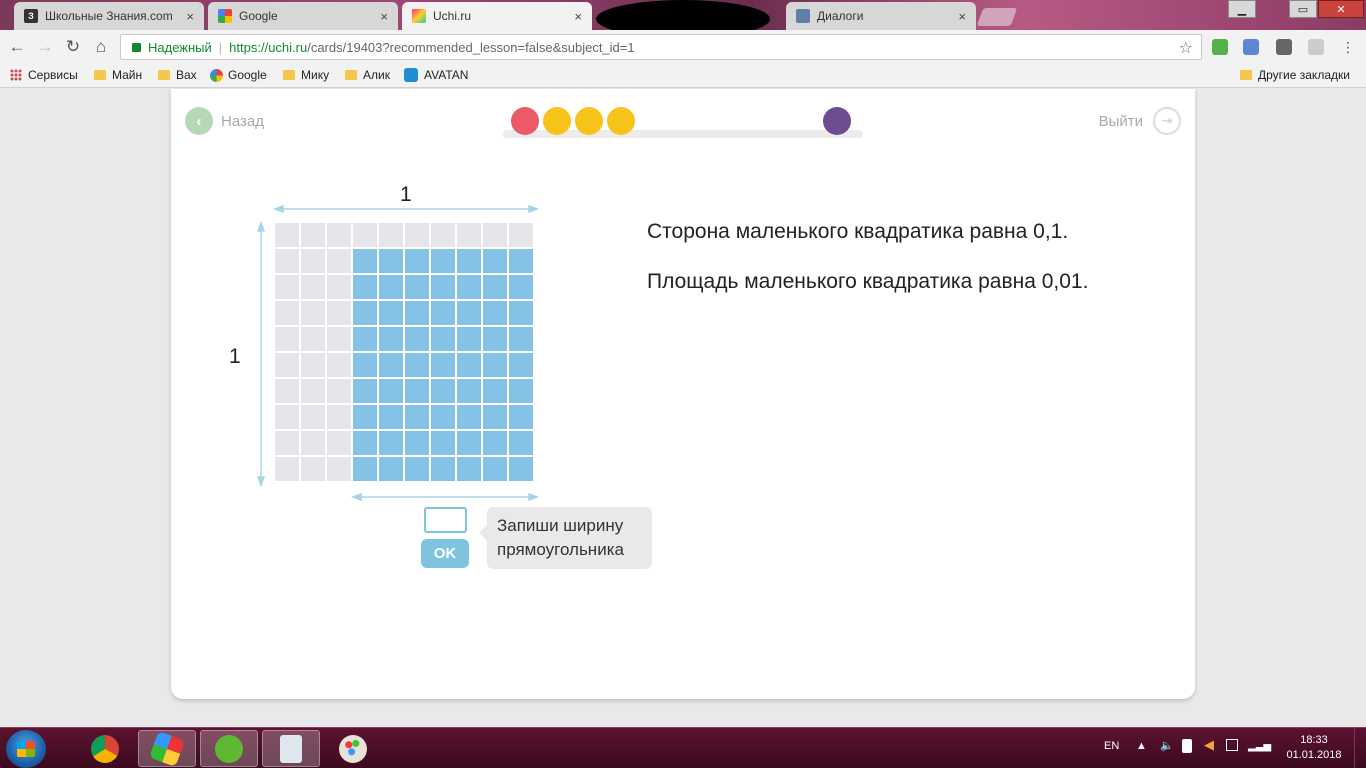 Image resolution: width=1366 pixels, height=768 pixels. Describe the element at coordinates (1141, 746) in the screenshot. I see `show-hidden-icons: ▲` at that location.